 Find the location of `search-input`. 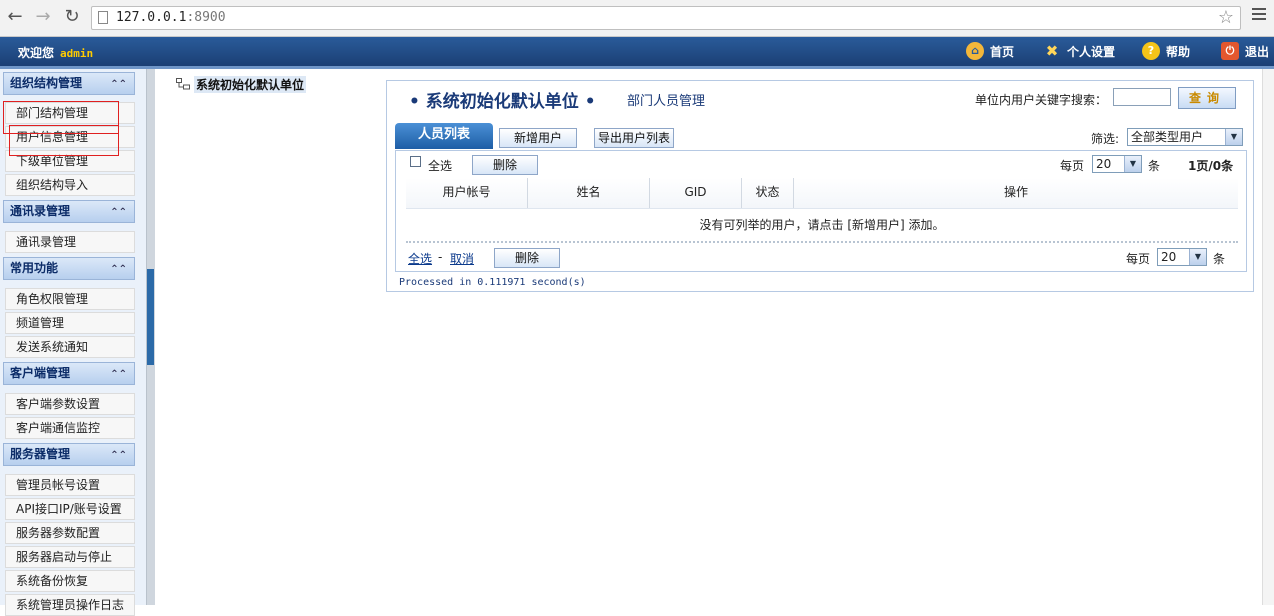

search-input is located at coordinates (1142, 97).